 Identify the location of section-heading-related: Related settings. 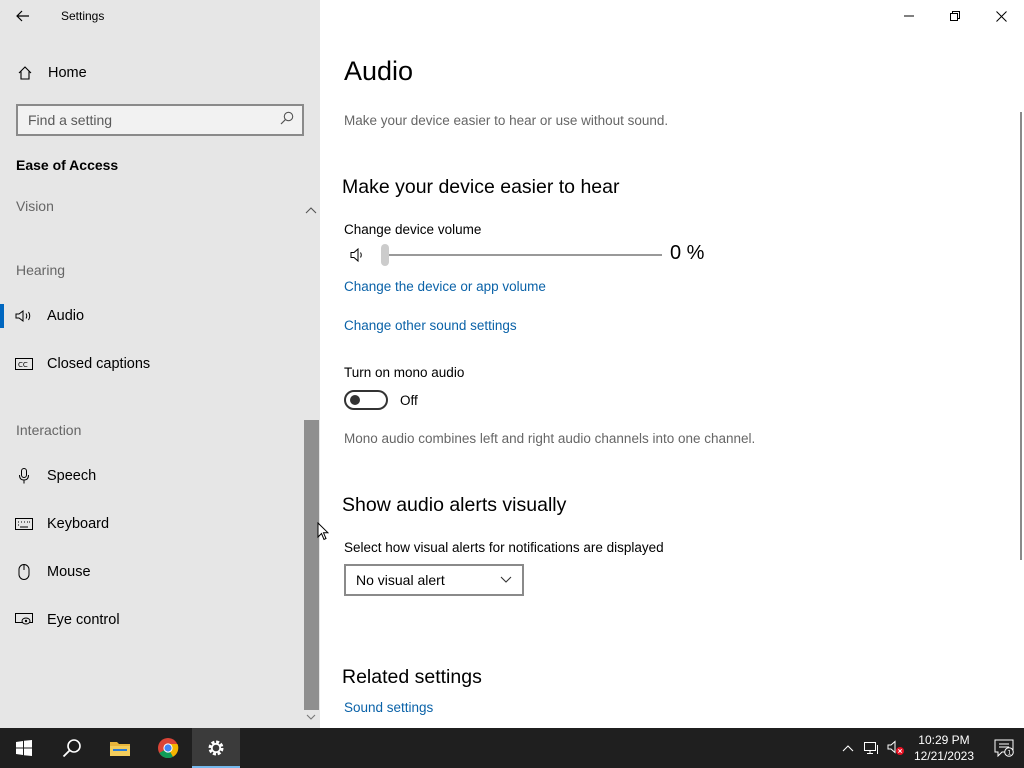
(412, 677).